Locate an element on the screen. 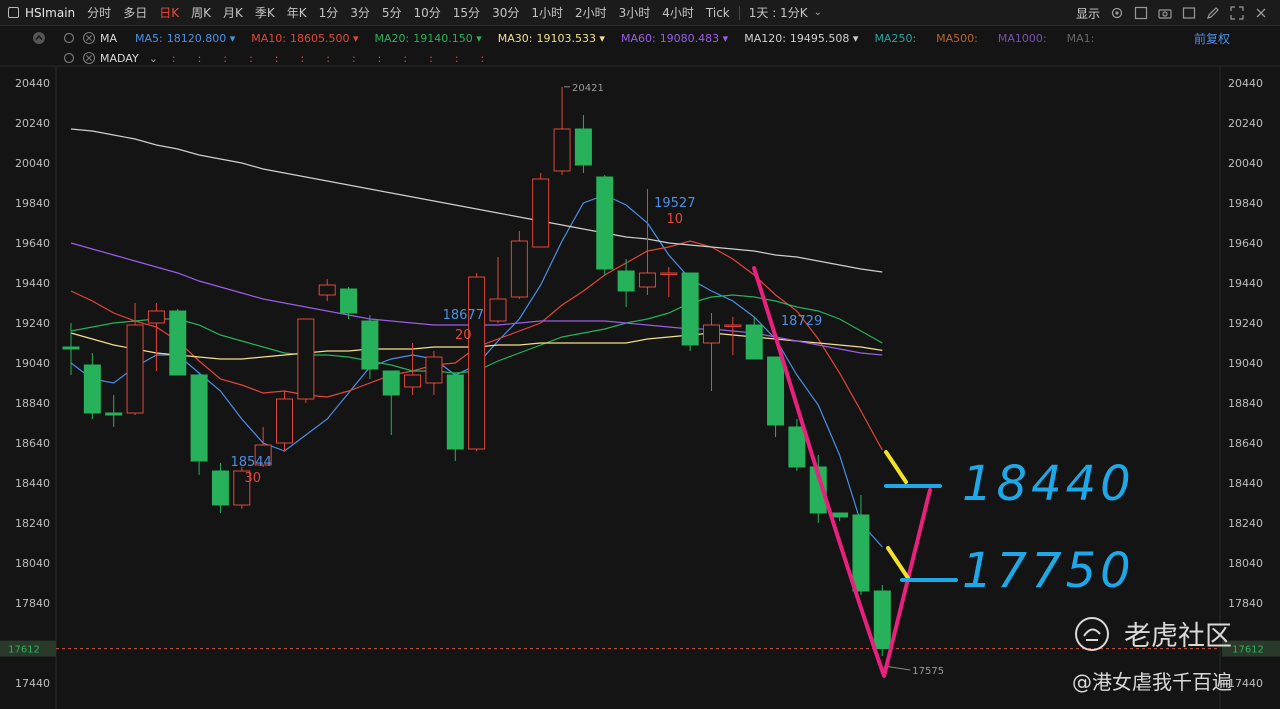 This screenshot has height=709, width=1280. y-tick-label-left: 18240 is located at coordinates (32, 523).